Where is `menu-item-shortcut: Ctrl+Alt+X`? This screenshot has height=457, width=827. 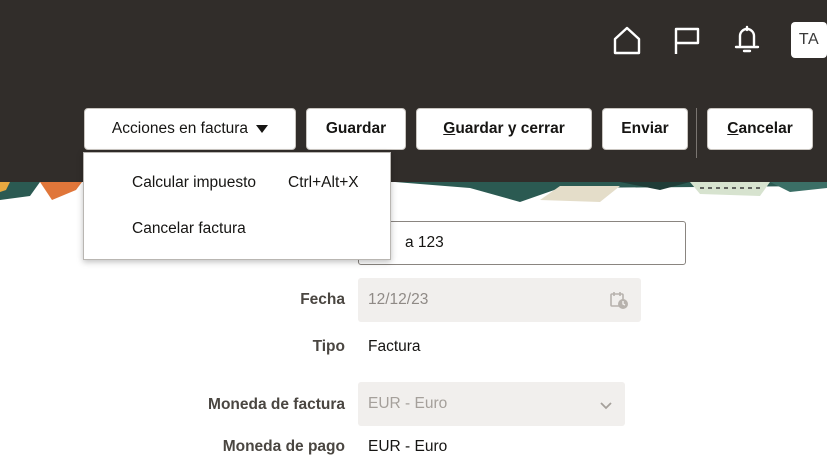 menu-item-shortcut: Ctrl+Alt+X is located at coordinates (323, 182).